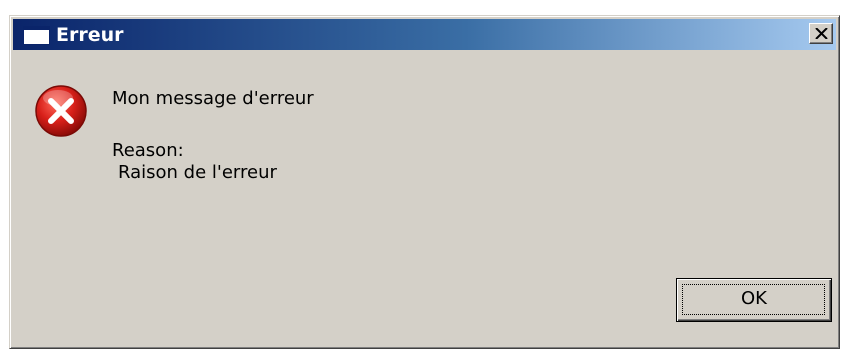  Describe the element at coordinates (148, 150) in the screenshot. I see `reason-label: Reason:` at that location.